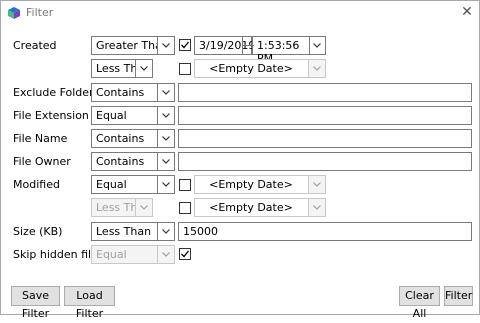 This screenshot has height=323, width=480. Describe the element at coordinates (419, 303) in the screenshot. I see `clear-all-button: Clear All` at that location.